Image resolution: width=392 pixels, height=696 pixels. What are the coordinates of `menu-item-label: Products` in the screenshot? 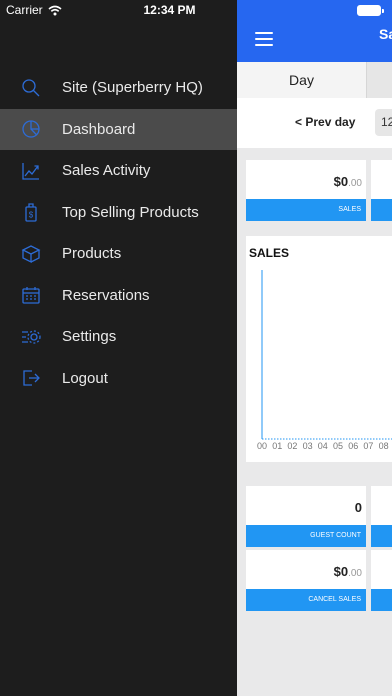 It's located at (92, 254).